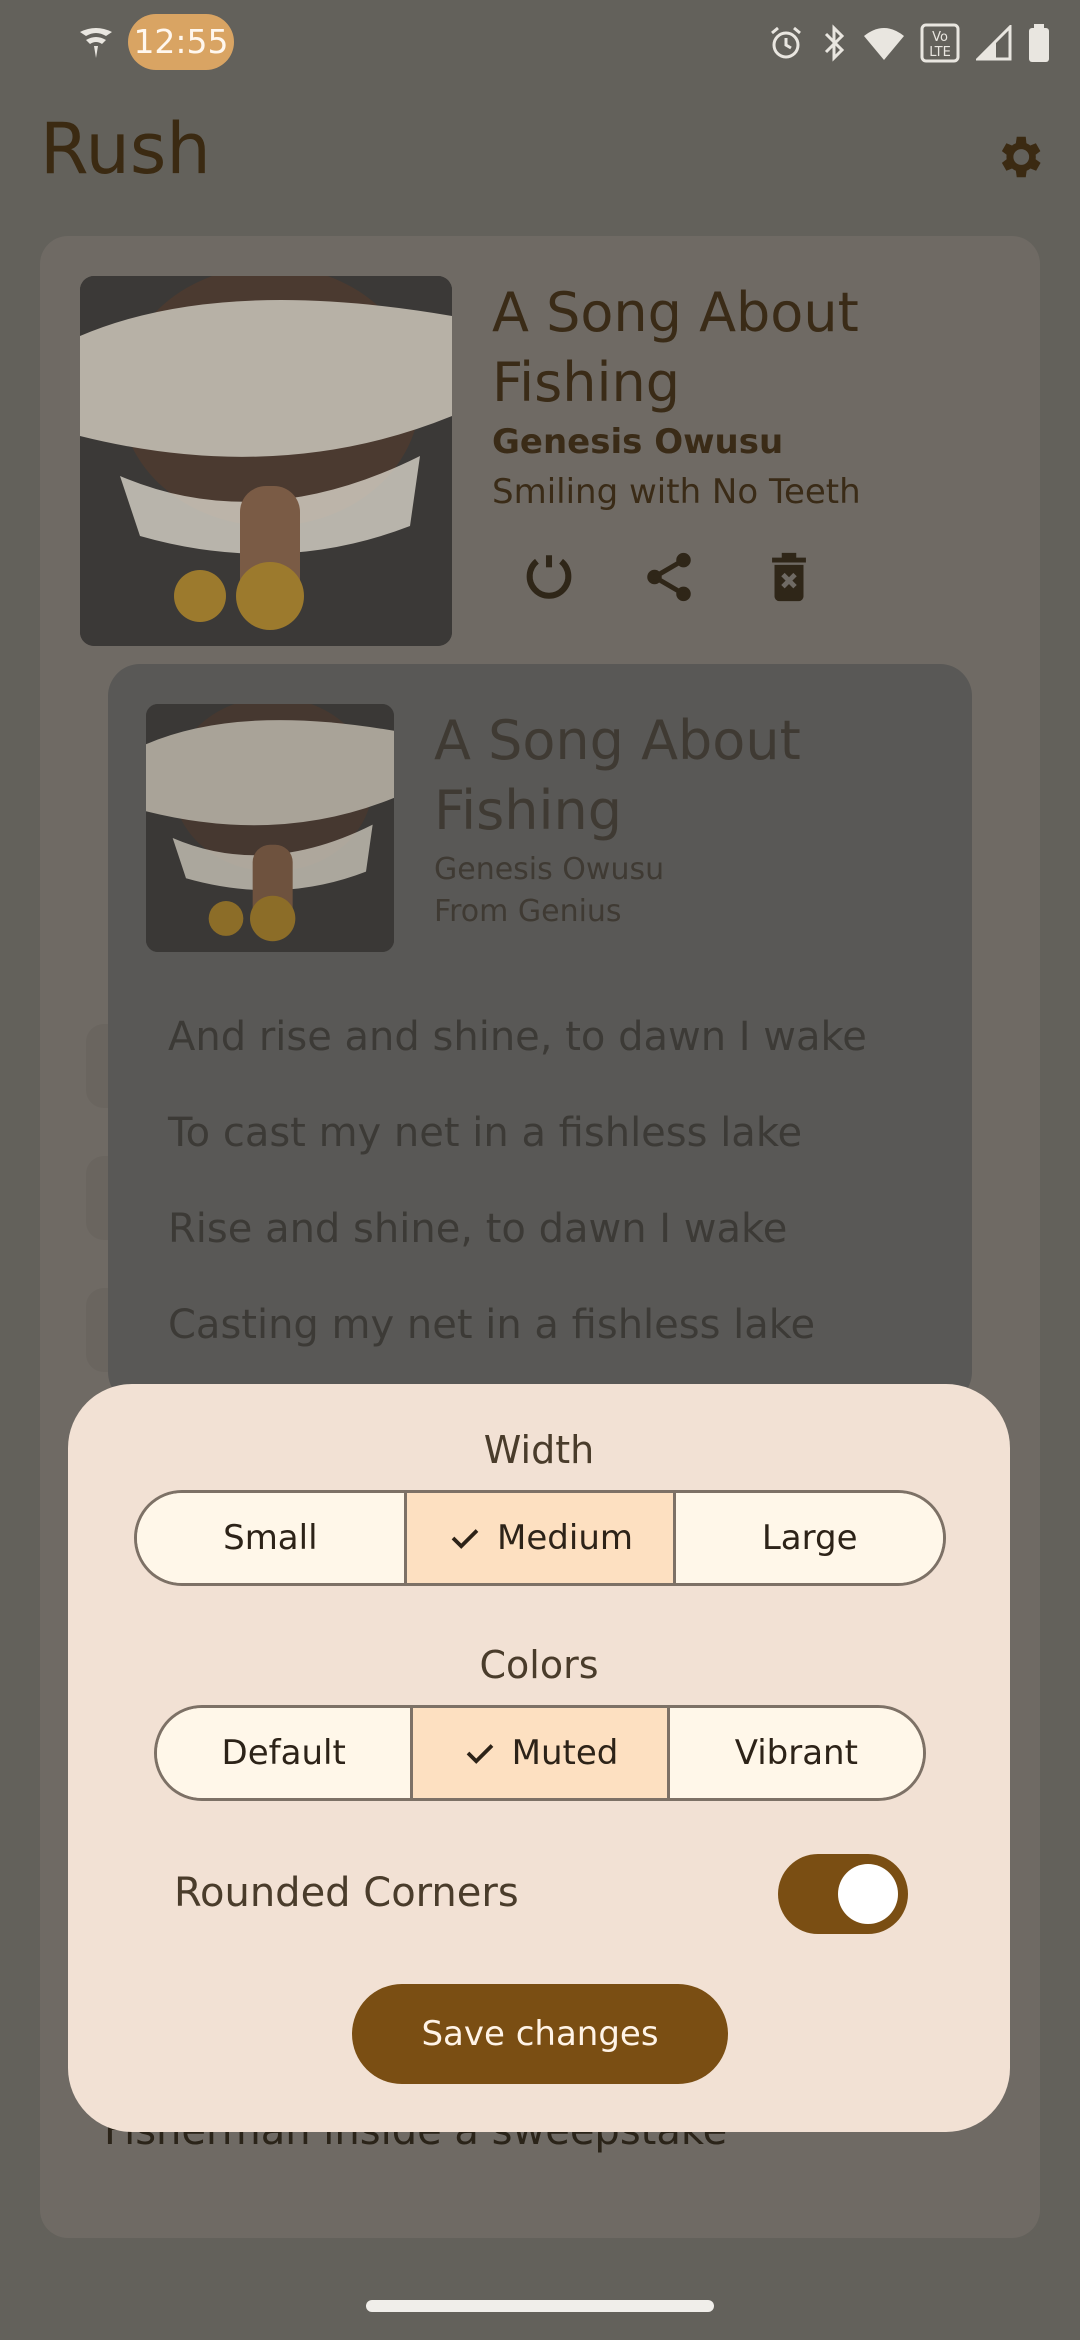 The image size is (1080, 2340). I want to click on app-title: Rush, so click(125, 149).